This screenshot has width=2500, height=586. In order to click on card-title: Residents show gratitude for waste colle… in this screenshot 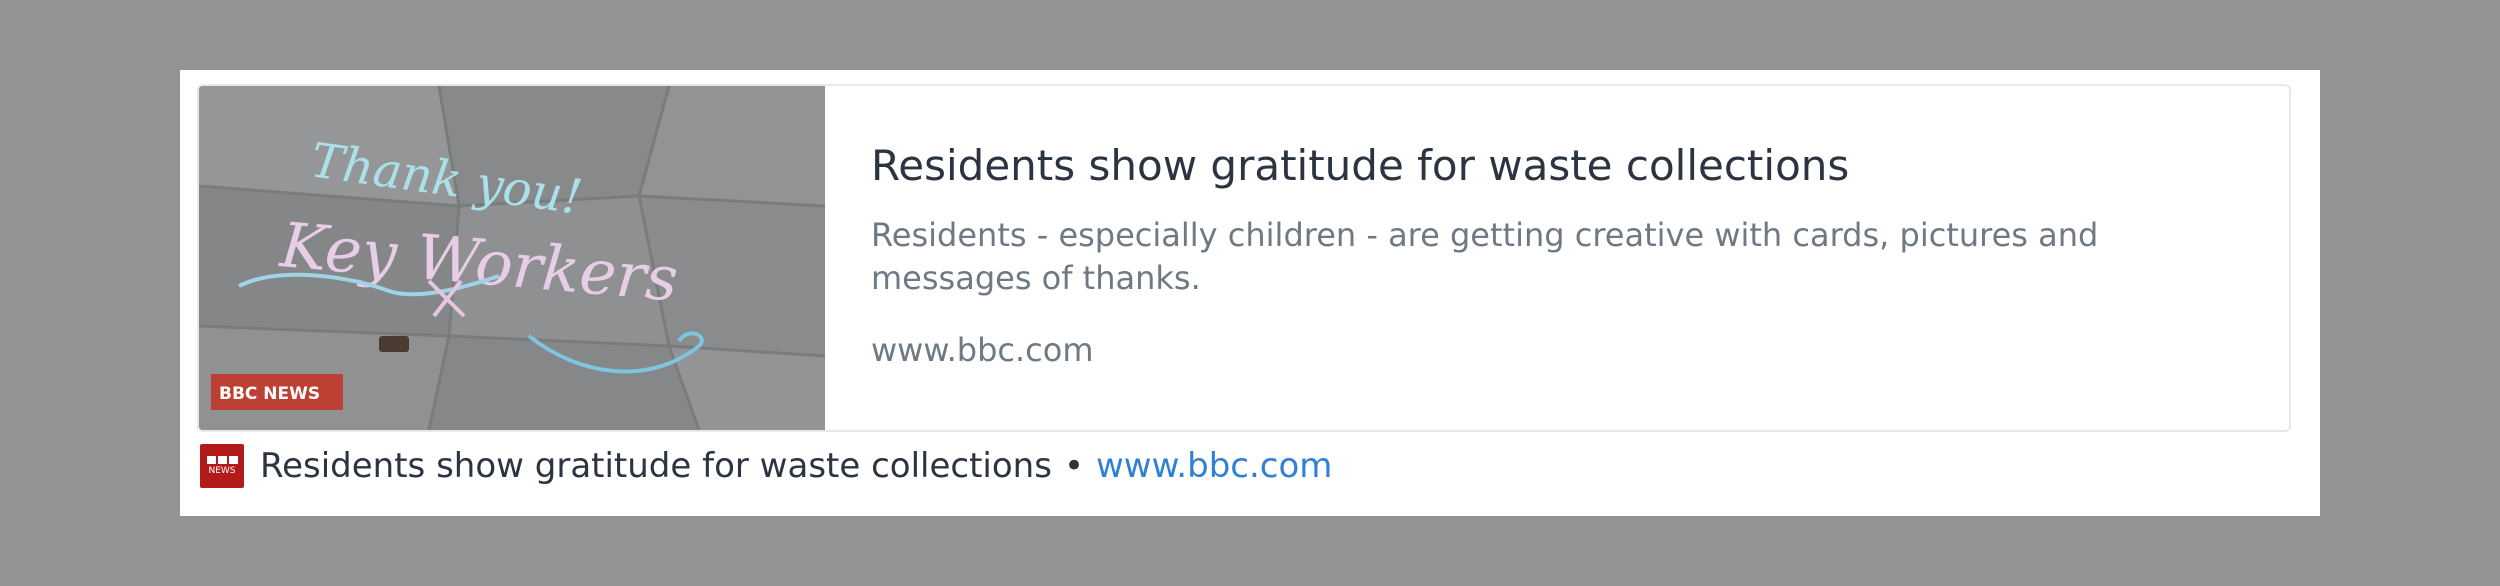, I will do `click(1360, 166)`.